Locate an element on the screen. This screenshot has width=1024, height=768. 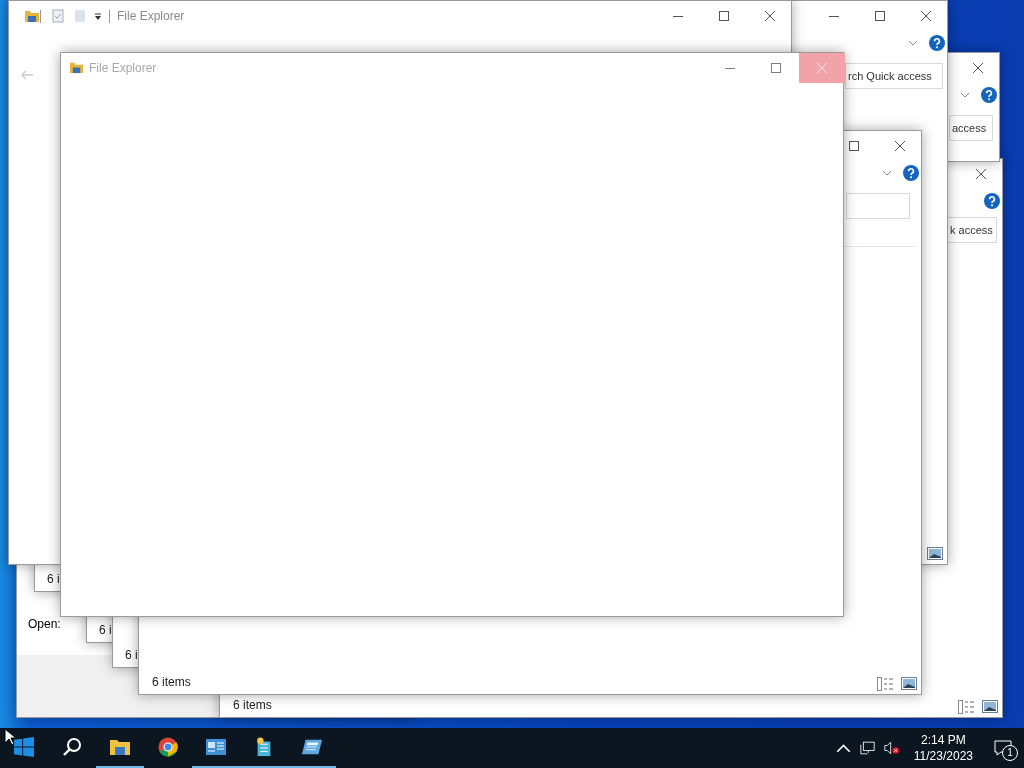
volume-icon is located at coordinates (891, 748).